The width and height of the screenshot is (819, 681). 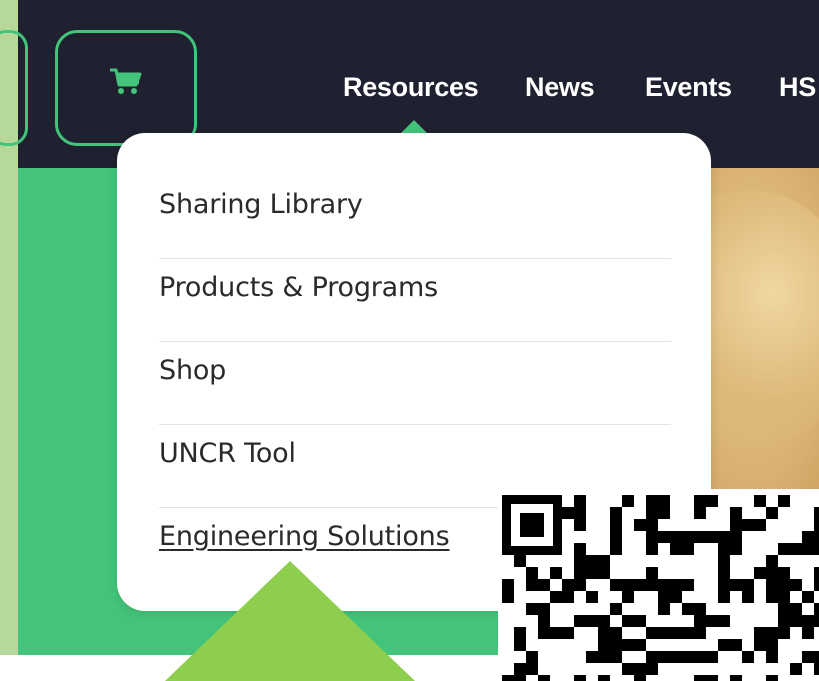 What do you see at coordinates (304, 536) in the screenshot?
I see `menu-item-label: Engineering Solutions` at bounding box center [304, 536].